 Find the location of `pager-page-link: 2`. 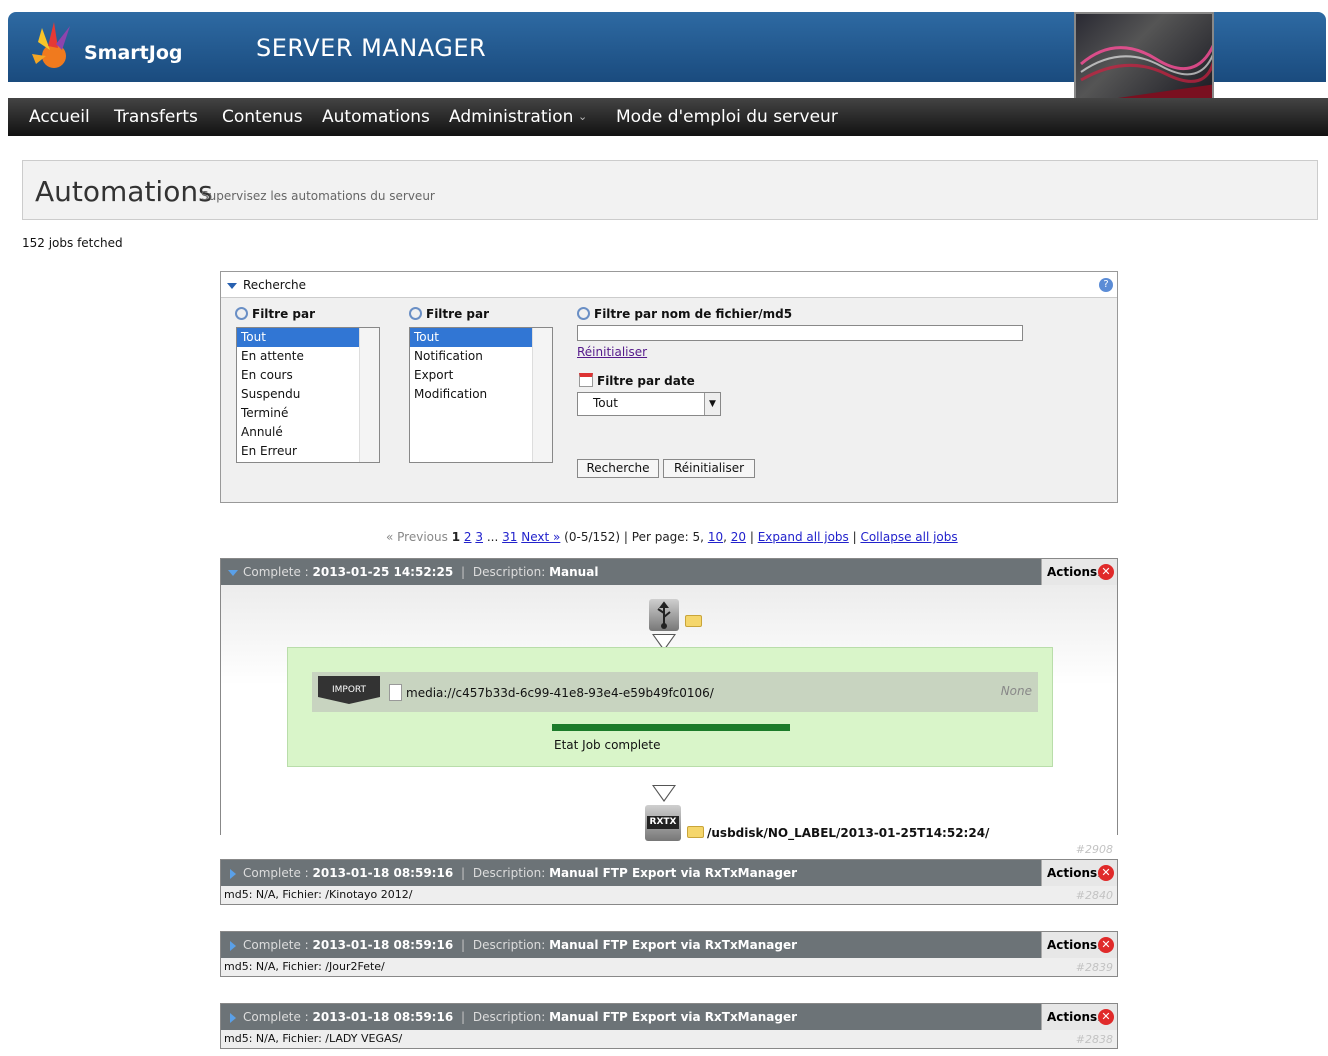

pager-page-link: 2 is located at coordinates (468, 537).